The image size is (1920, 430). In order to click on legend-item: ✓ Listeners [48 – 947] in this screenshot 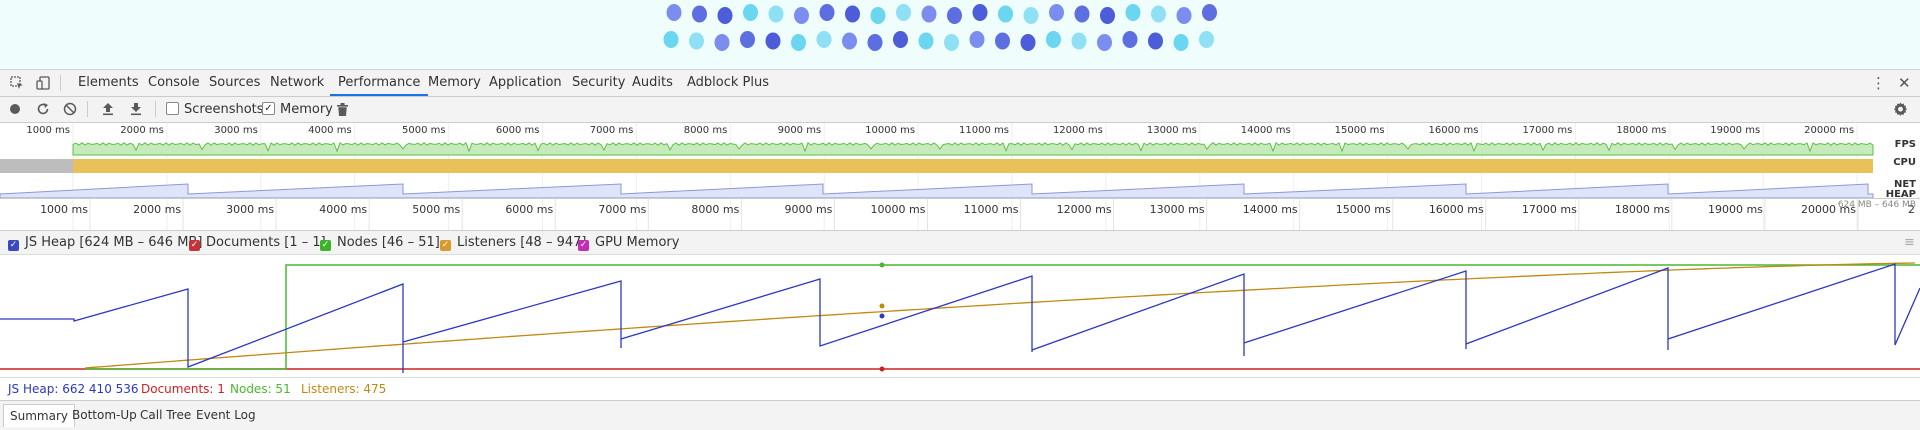, I will do `click(513, 242)`.